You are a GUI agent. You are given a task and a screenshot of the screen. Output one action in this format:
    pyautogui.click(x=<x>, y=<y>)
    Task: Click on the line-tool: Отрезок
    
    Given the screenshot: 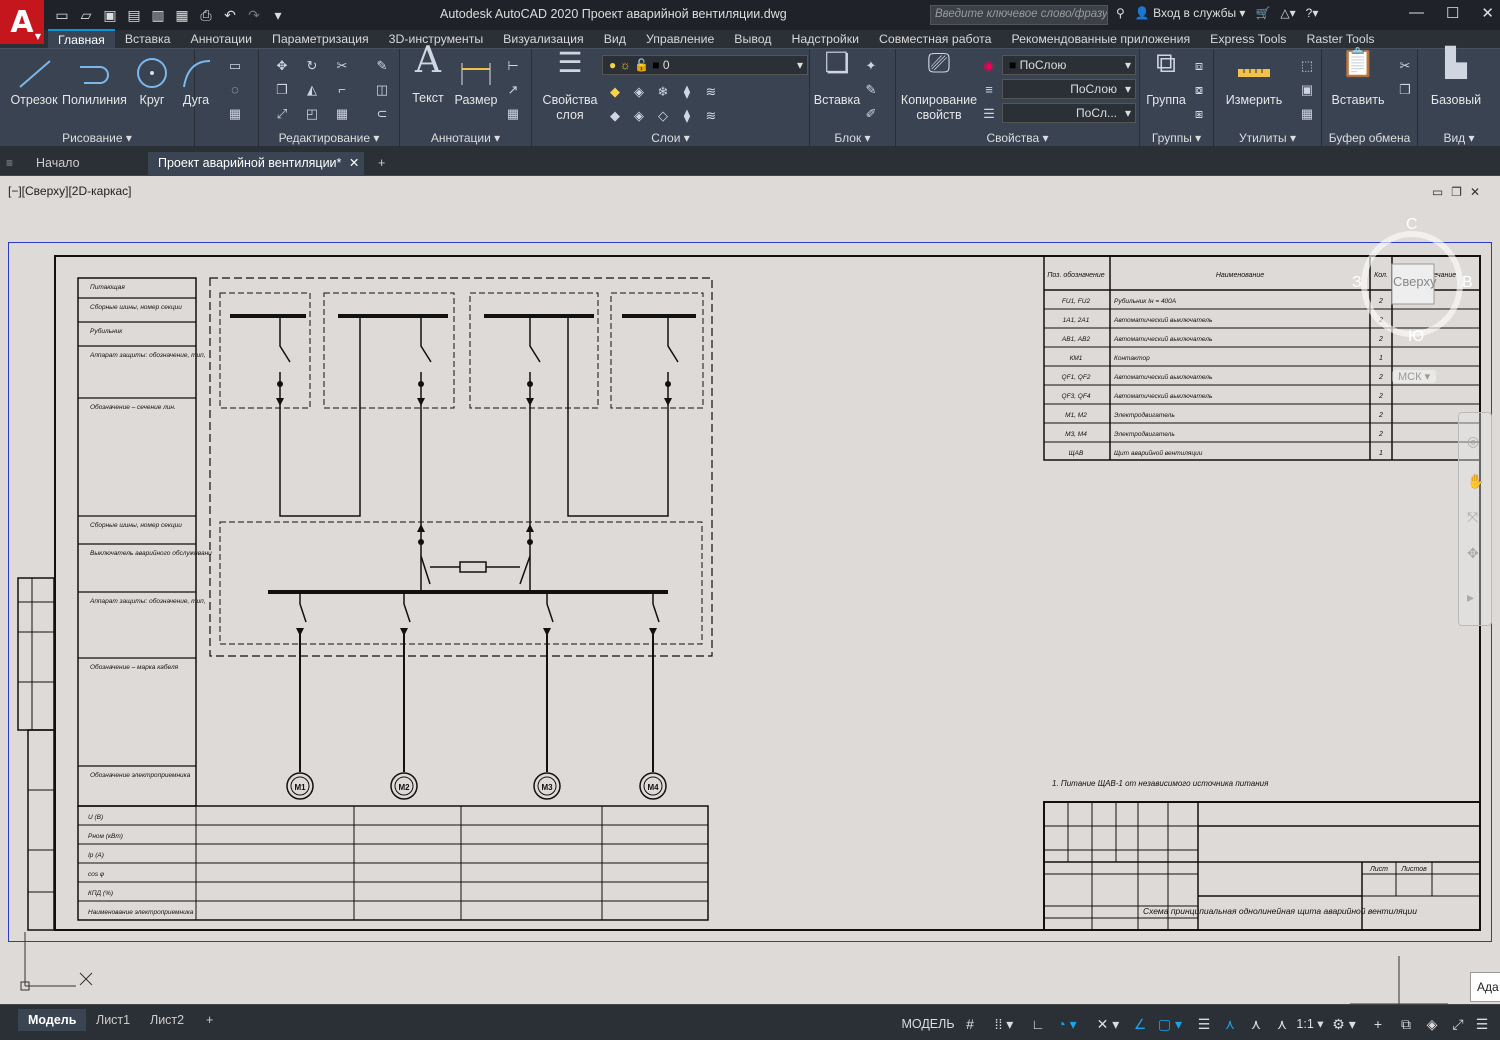 What is the action you would take?
    pyautogui.click(x=34, y=81)
    